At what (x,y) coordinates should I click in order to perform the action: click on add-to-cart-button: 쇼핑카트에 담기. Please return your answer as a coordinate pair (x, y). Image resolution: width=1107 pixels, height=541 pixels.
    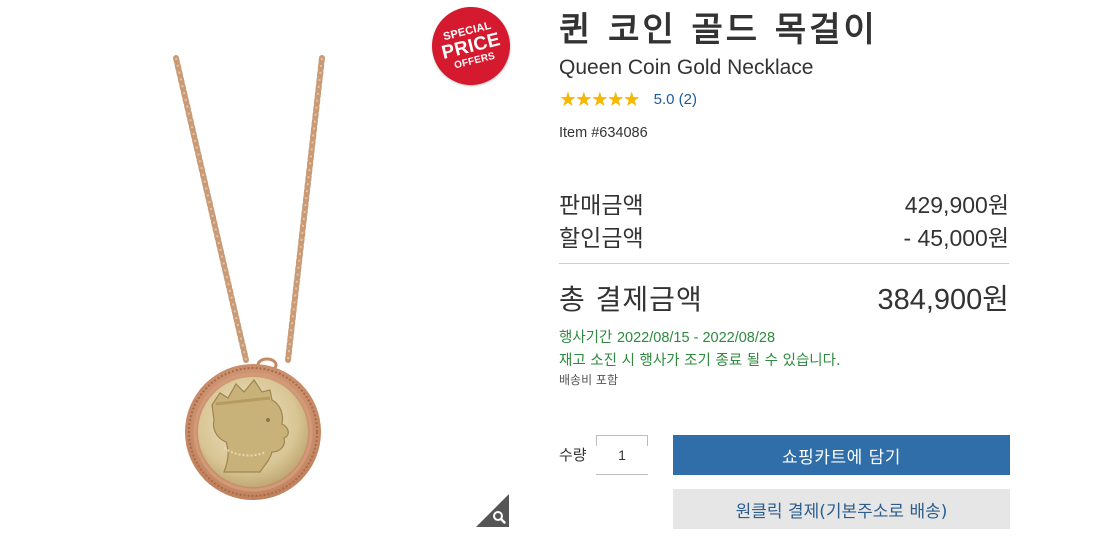
    Looking at the image, I should click on (841, 455).